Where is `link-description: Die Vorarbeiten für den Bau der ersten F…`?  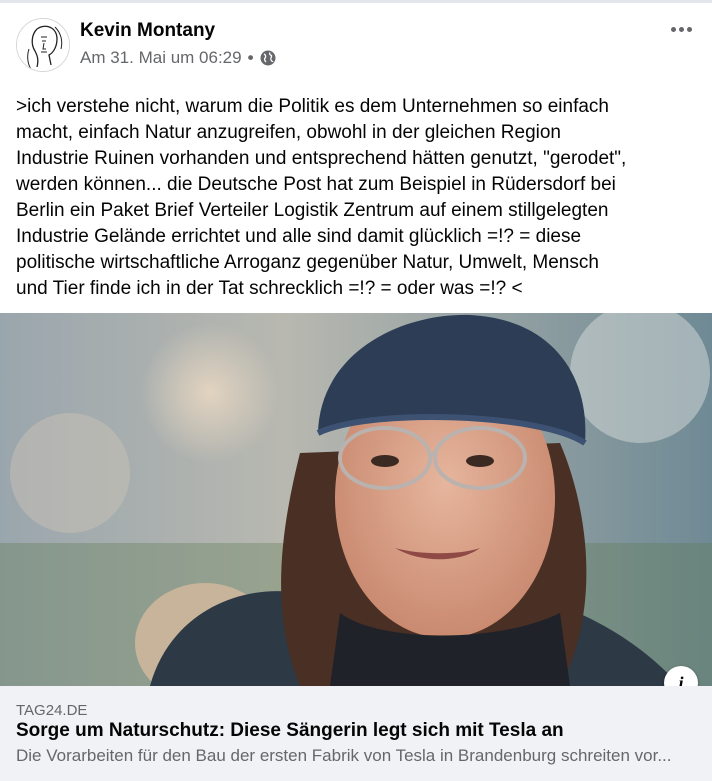
link-description: Die Vorarbeiten für den Bau der ersten F… is located at coordinates (344, 755).